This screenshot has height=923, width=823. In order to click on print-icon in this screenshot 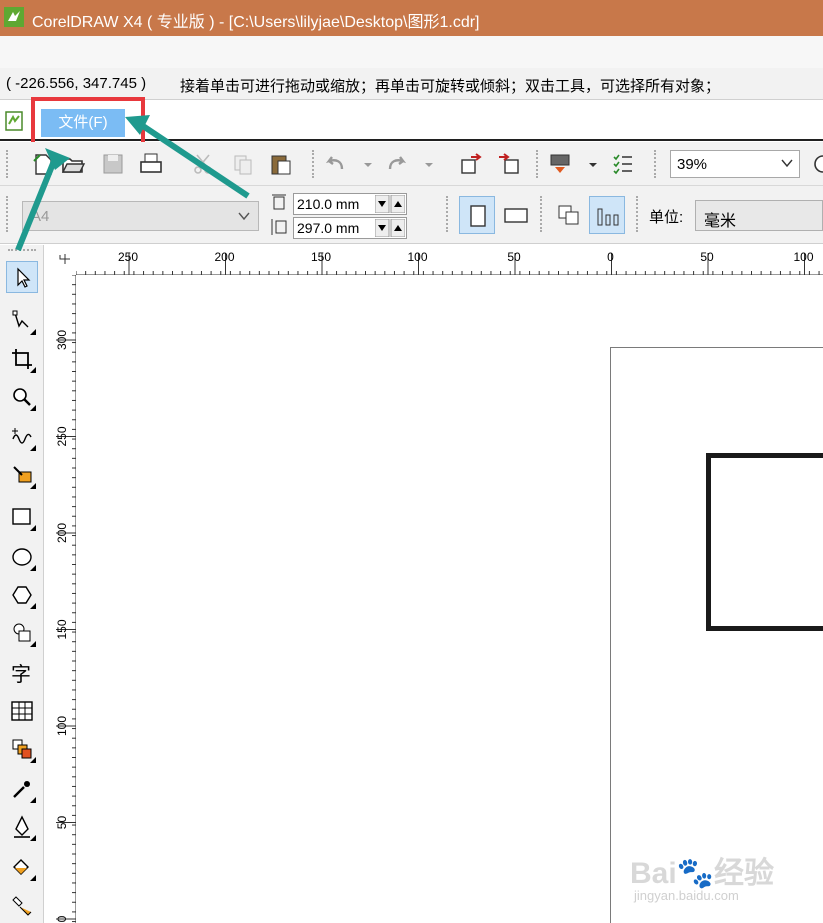, I will do `click(151, 164)`.